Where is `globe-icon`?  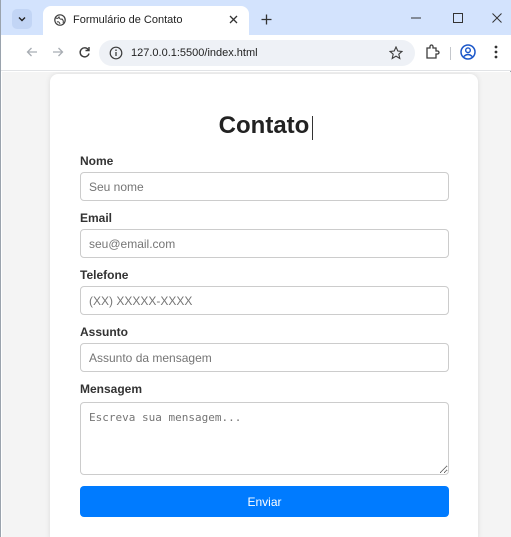
globe-icon is located at coordinates (60, 20).